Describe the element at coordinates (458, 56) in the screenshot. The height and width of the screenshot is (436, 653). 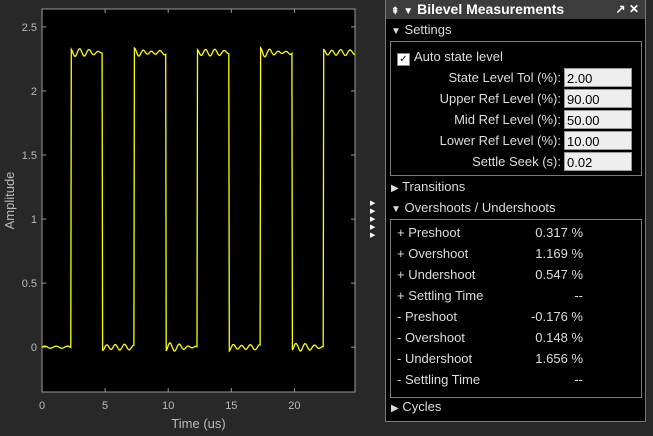
I see `auto-state-level-label: Auto state level` at that location.